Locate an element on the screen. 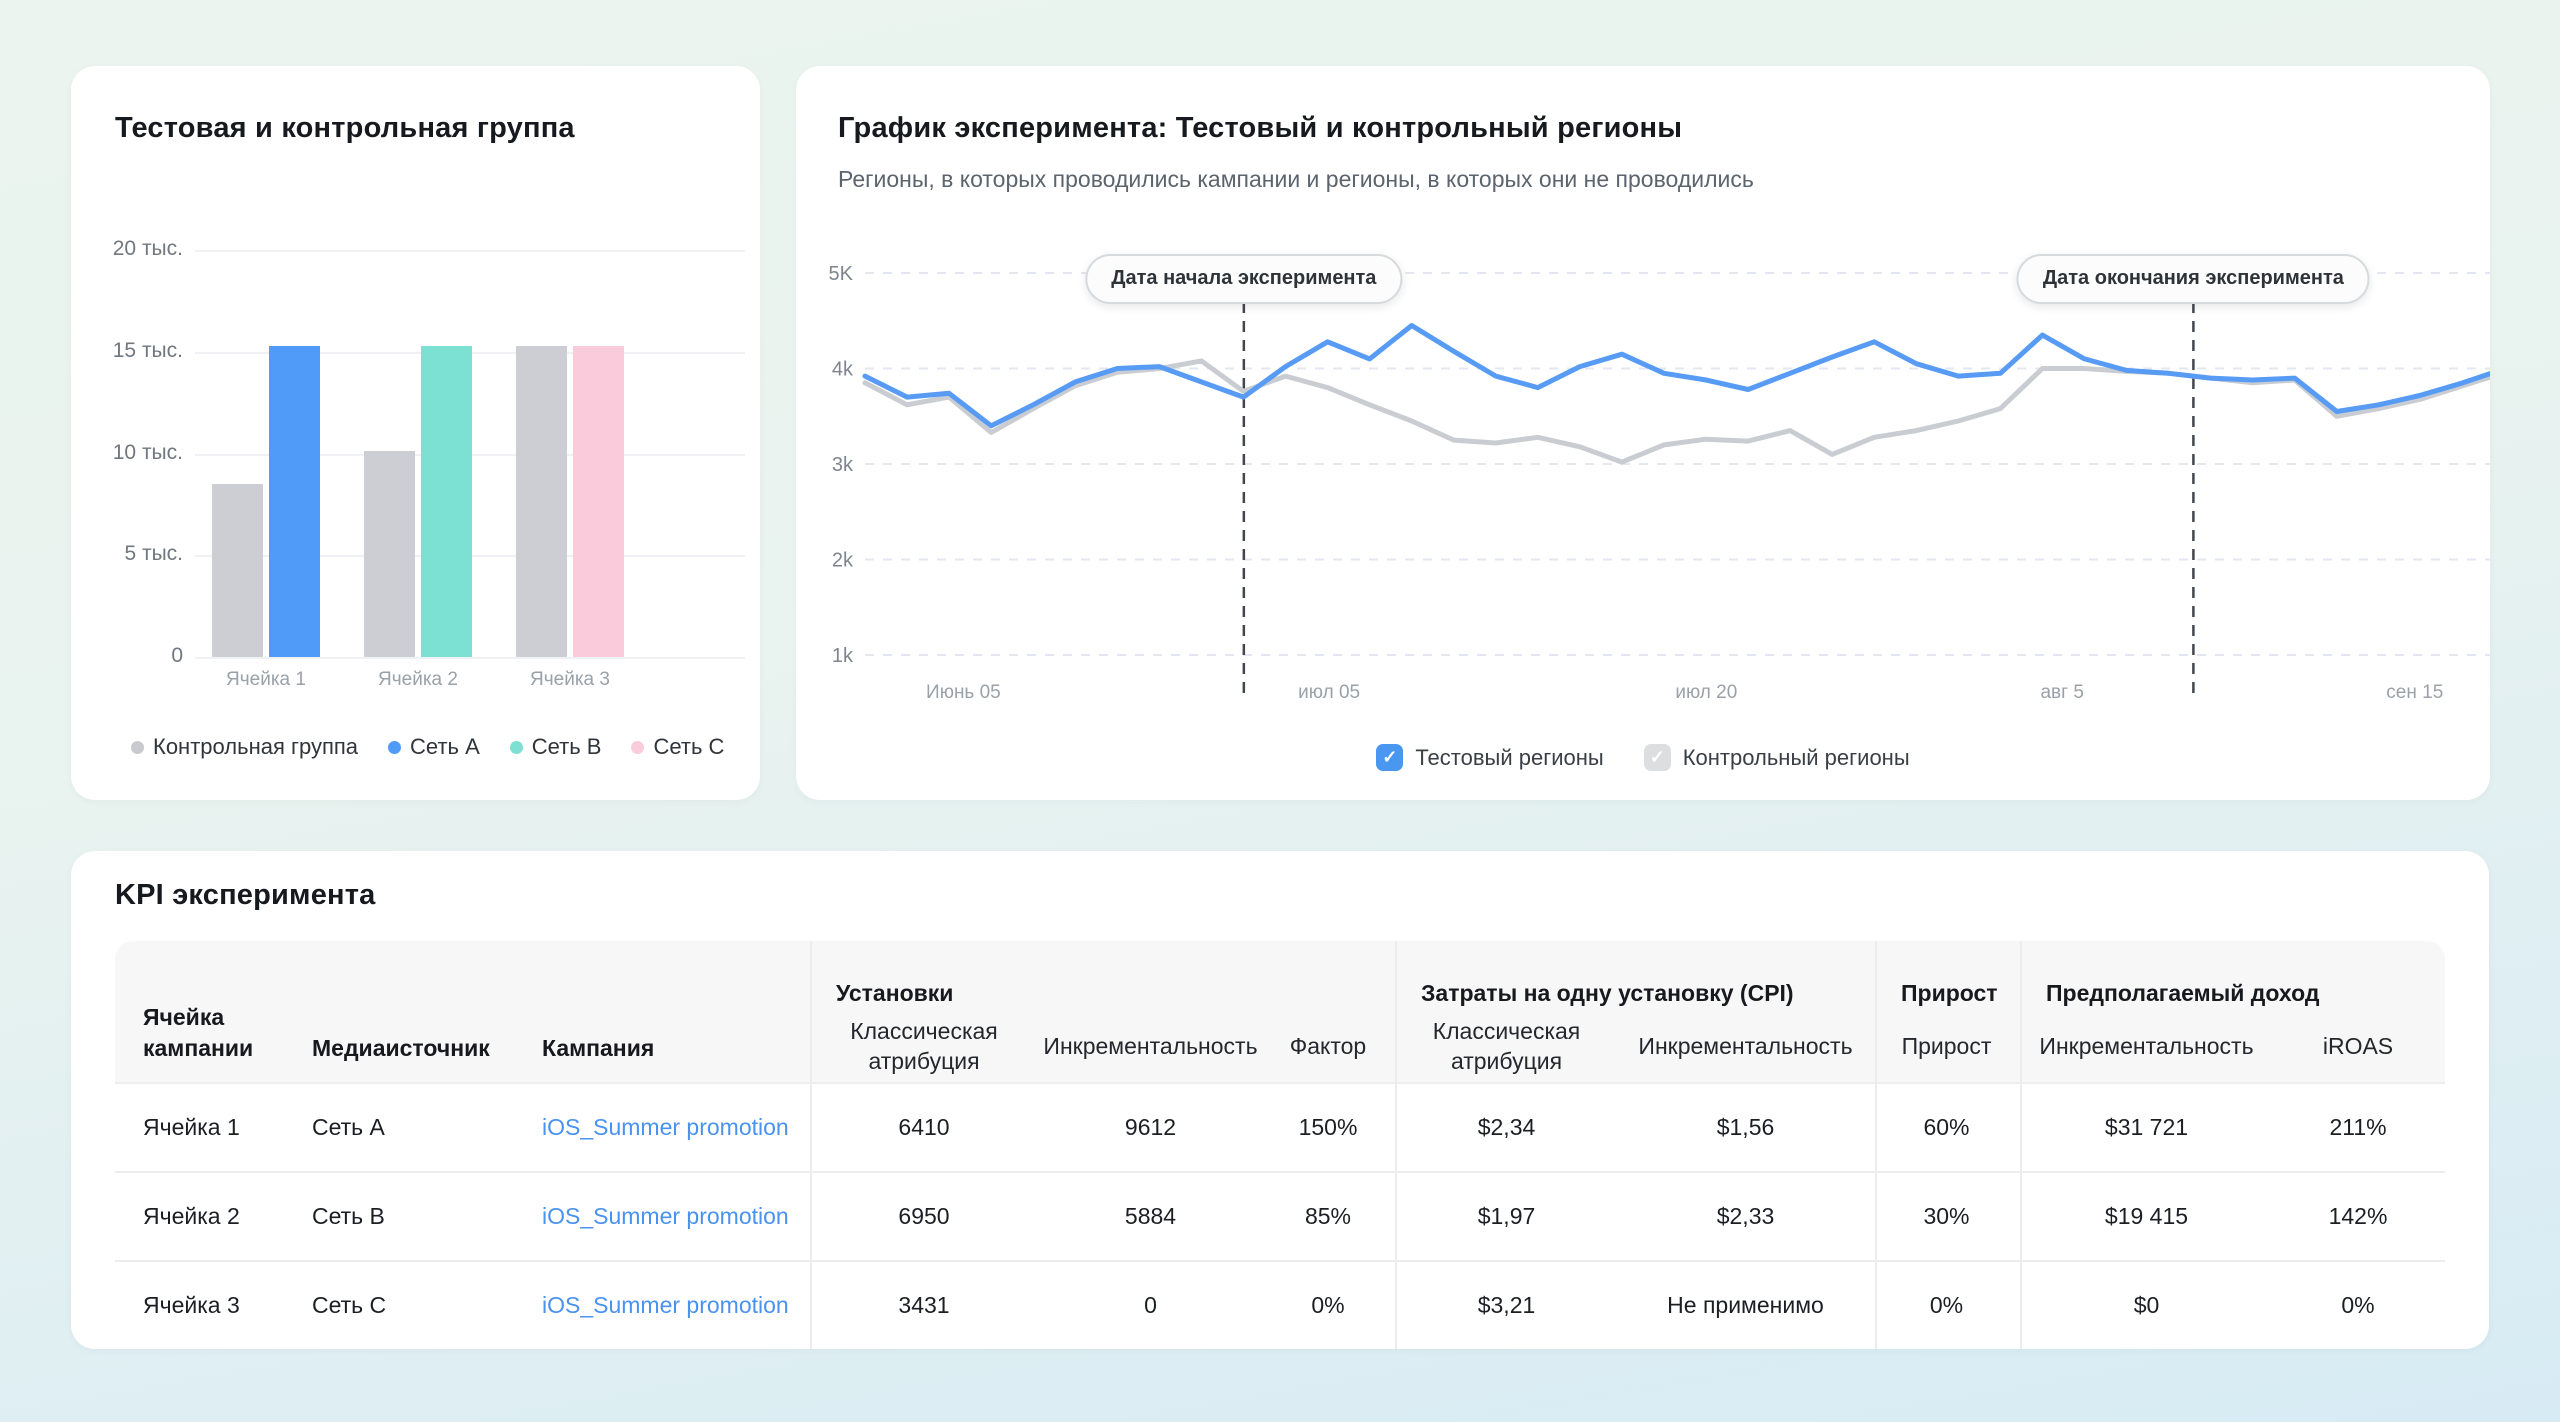  table-cell: $1,56 is located at coordinates (1747, 1126).